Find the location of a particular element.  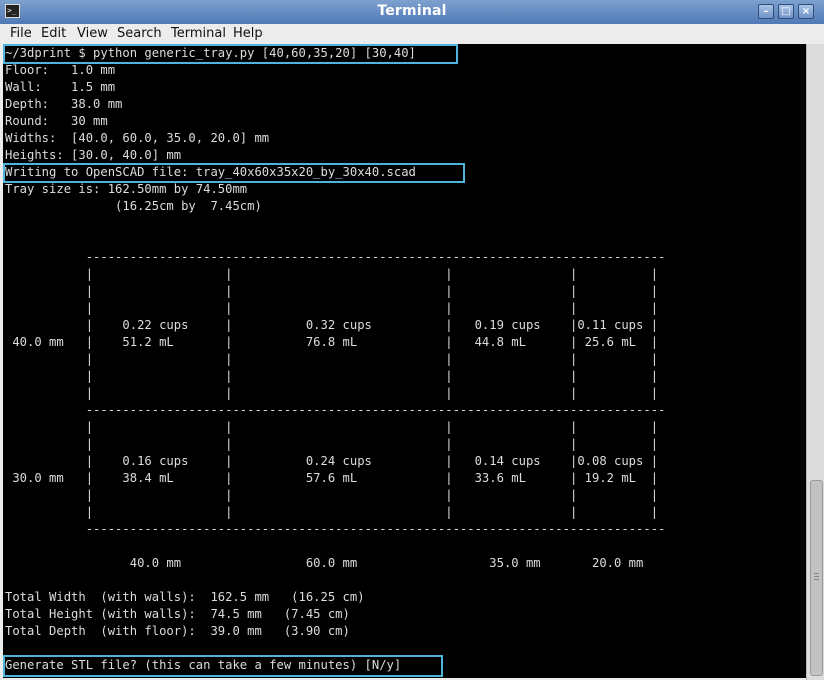

title-bar: >_ Terminal – □ × is located at coordinates (412, 12).